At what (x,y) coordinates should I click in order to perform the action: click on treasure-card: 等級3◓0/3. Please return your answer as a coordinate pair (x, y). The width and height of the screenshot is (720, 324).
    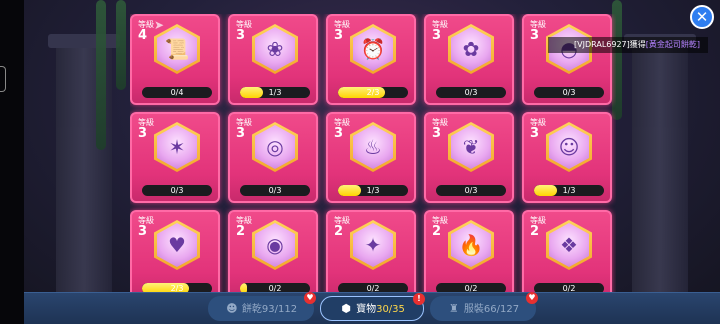
    Looking at the image, I should click on (567, 59).